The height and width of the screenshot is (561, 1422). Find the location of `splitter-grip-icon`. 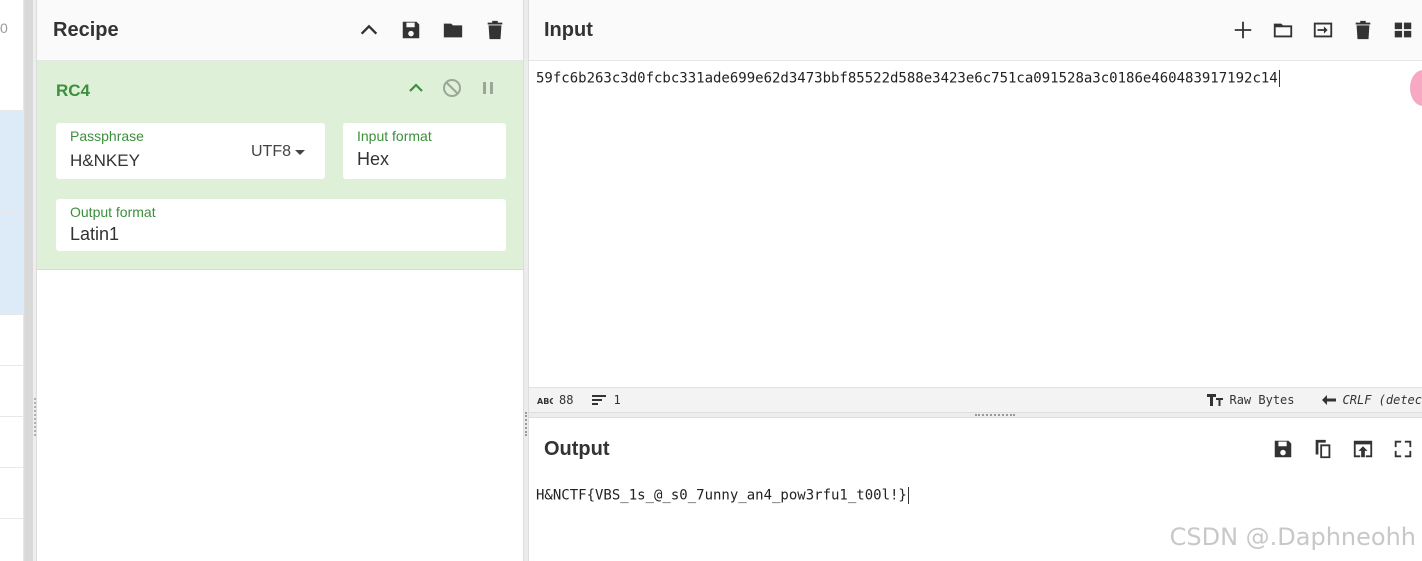

splitter-grip-icon is located at coordinates (995, 415).